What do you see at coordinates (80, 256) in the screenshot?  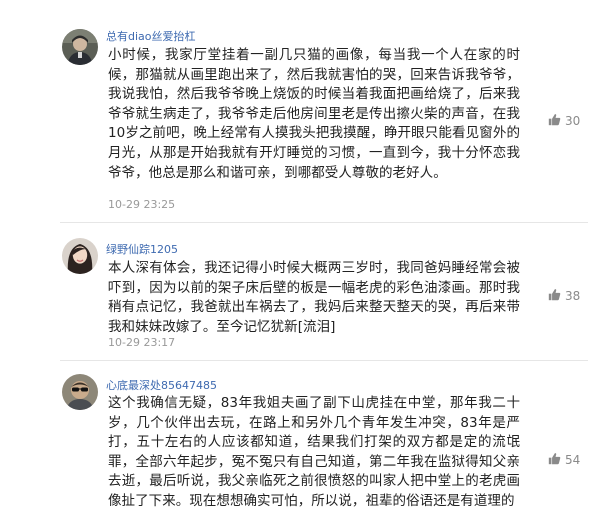 I see `user-avatar-woman-icon` at bounding box center [80, 256].